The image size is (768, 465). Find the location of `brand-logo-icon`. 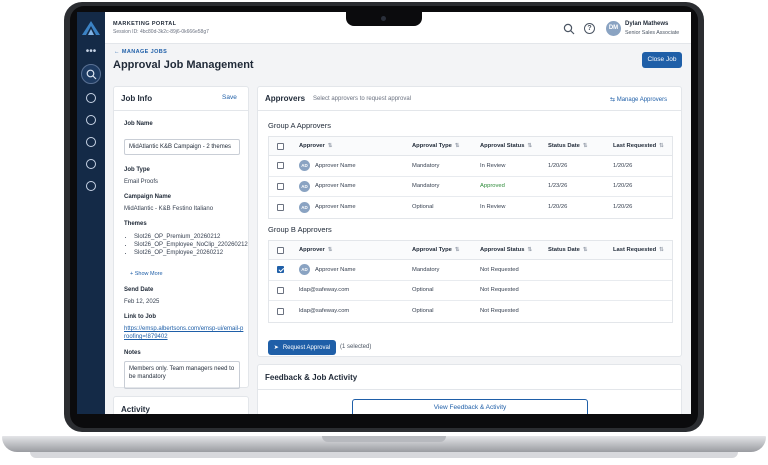

brand-logo-icon is located at coordinates (91, 28).